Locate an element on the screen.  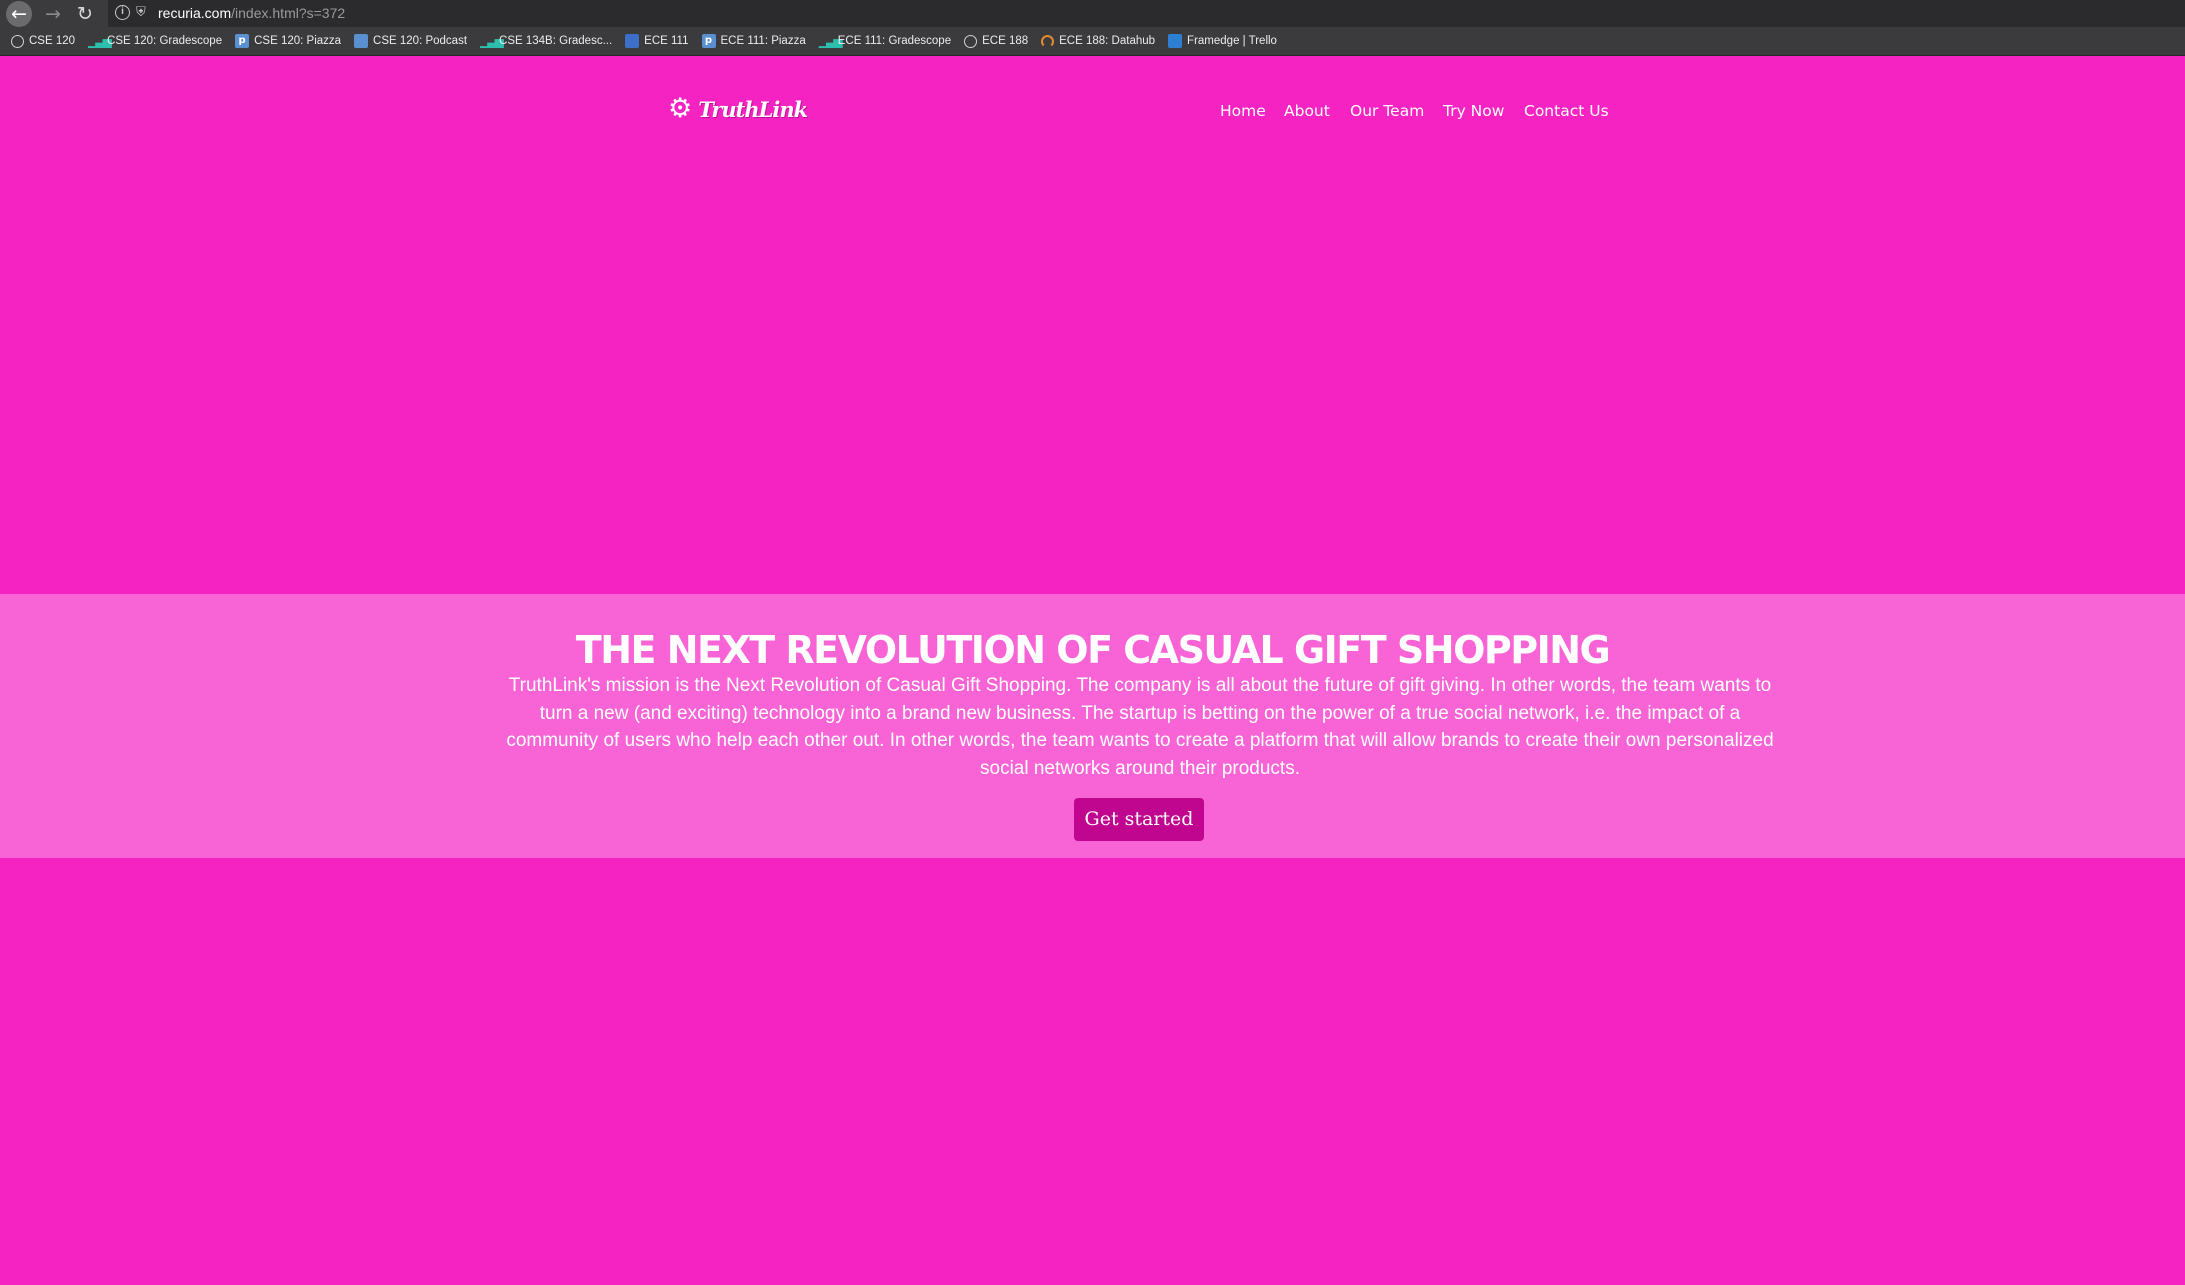
bookmark-label: CSE 120: Gradescope is located at coordinates (165, 41).